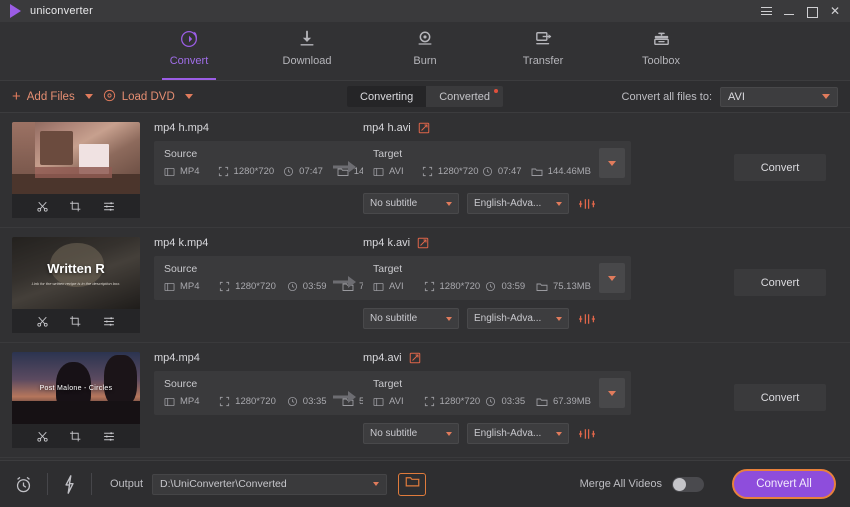 This screenshot has height=507, width=850. Describe the element at coordinates (543, 51) in the screenshot. I see `tab-transfer: Transfer` at that location.